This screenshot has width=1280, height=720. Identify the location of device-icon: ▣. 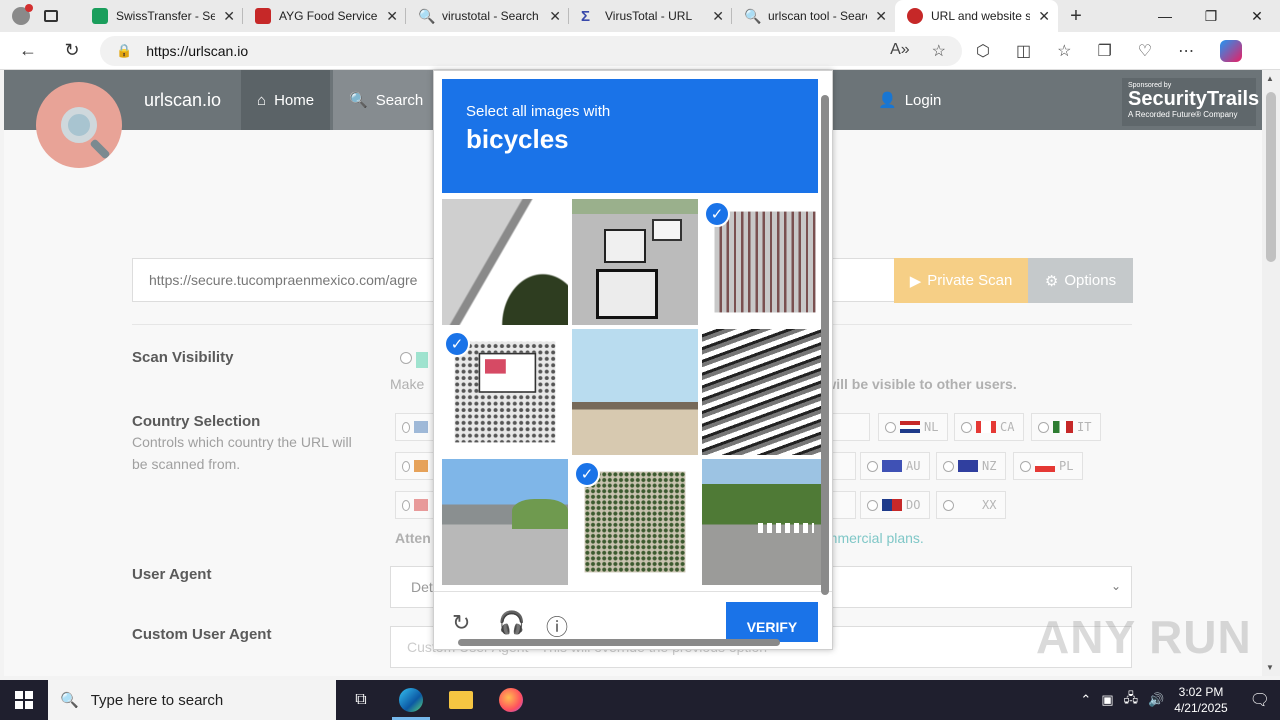
(1107, 700).